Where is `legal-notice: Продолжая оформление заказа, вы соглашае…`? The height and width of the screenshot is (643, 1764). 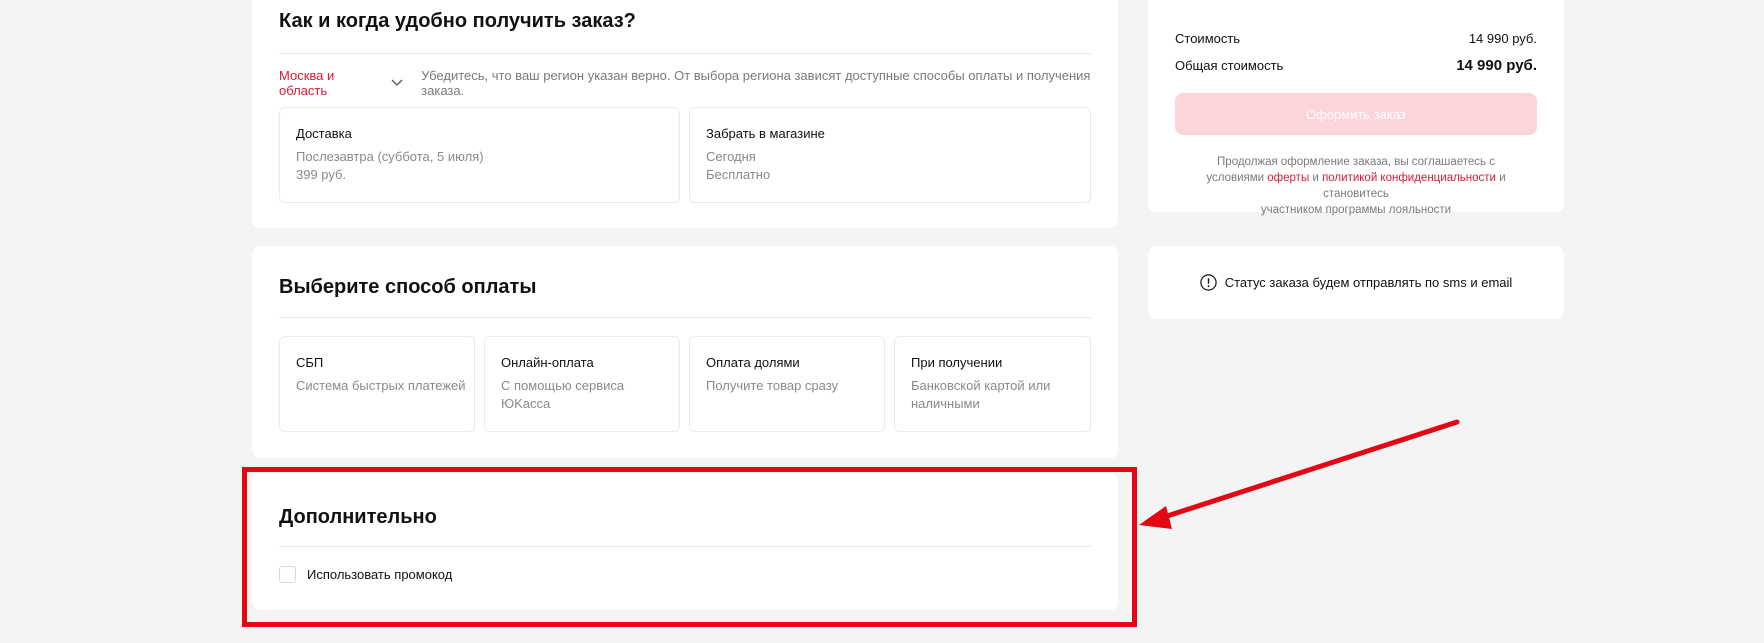
legal-notice: Продолжая оформление заказа, вы соглашае… is located at coordinates (1356, 186).